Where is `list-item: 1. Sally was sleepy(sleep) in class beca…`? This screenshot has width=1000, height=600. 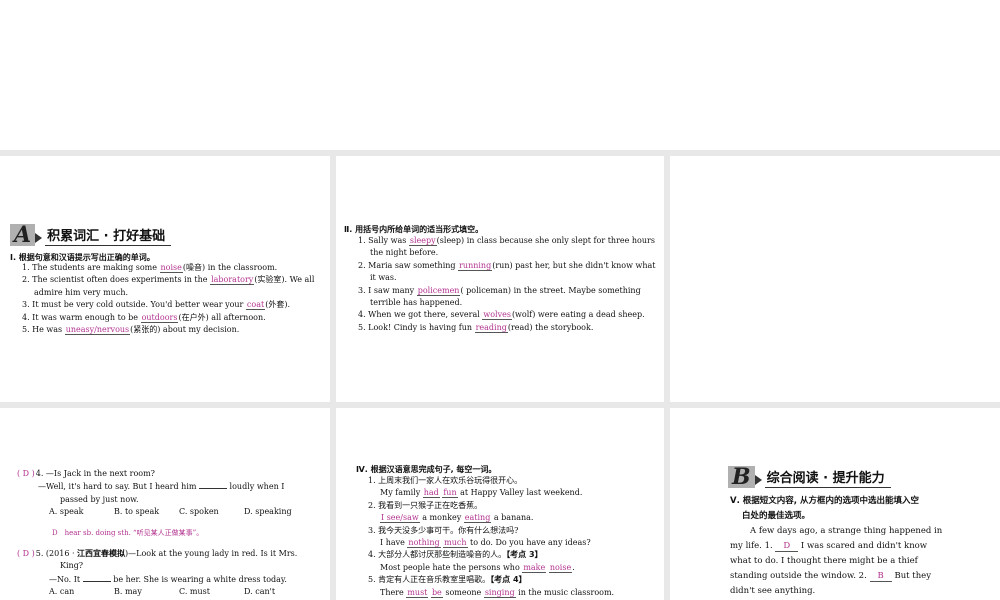 list-item: 1. Sally was sleepy(sleep) in class beca… is located at coordinates (506, 241).